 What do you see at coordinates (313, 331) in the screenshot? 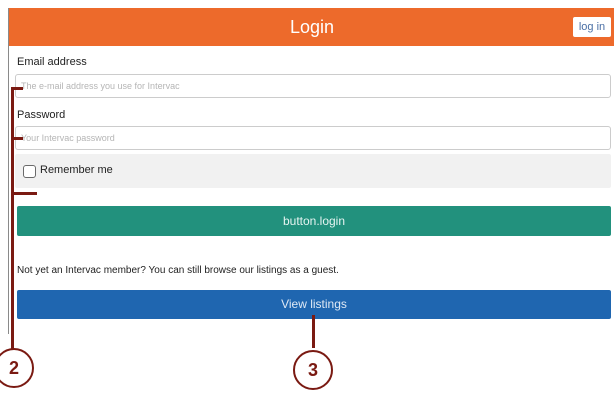
I see `callout-3-line` at bounding box center [313, 331].